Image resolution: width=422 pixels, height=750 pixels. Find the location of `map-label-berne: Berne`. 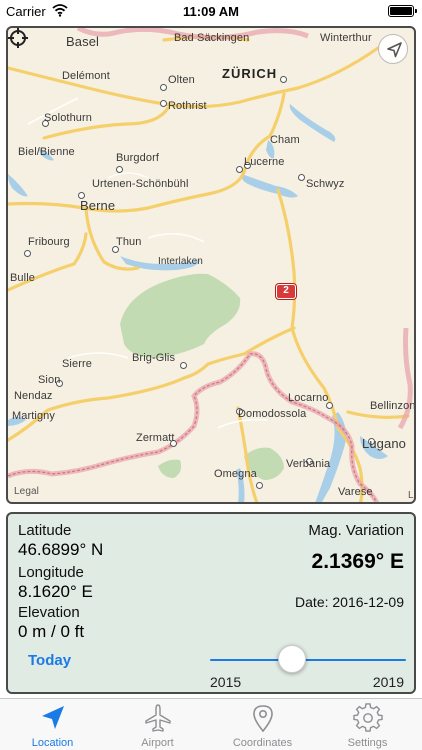

map-label-berne: Berne is located at coordinates (98, 205).